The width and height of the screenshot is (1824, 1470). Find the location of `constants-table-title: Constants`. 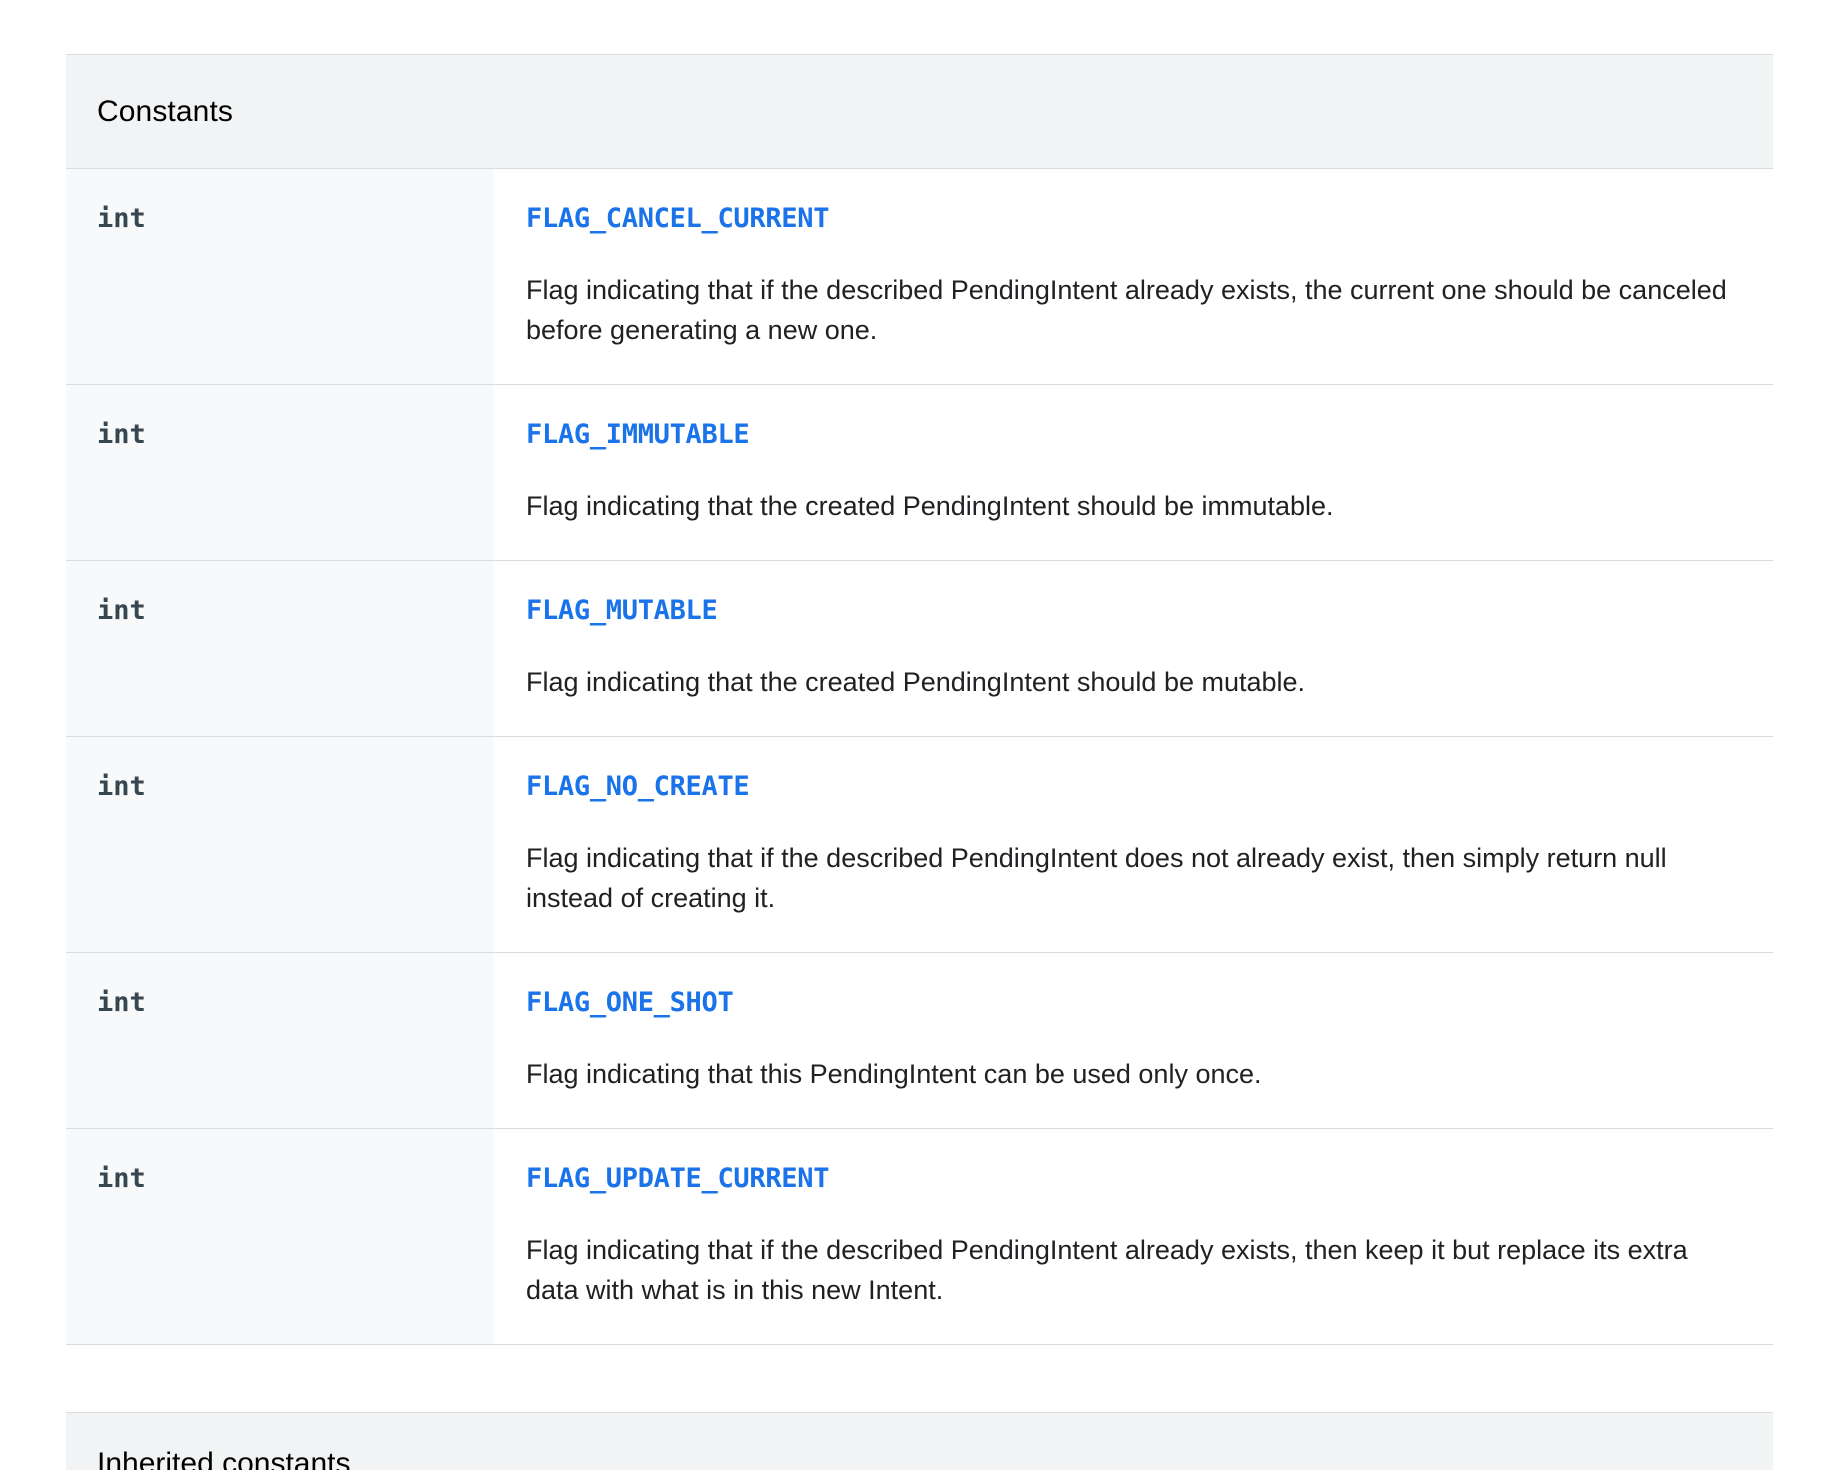

constants-table-title: Constants is located at coordinates (165, 111).